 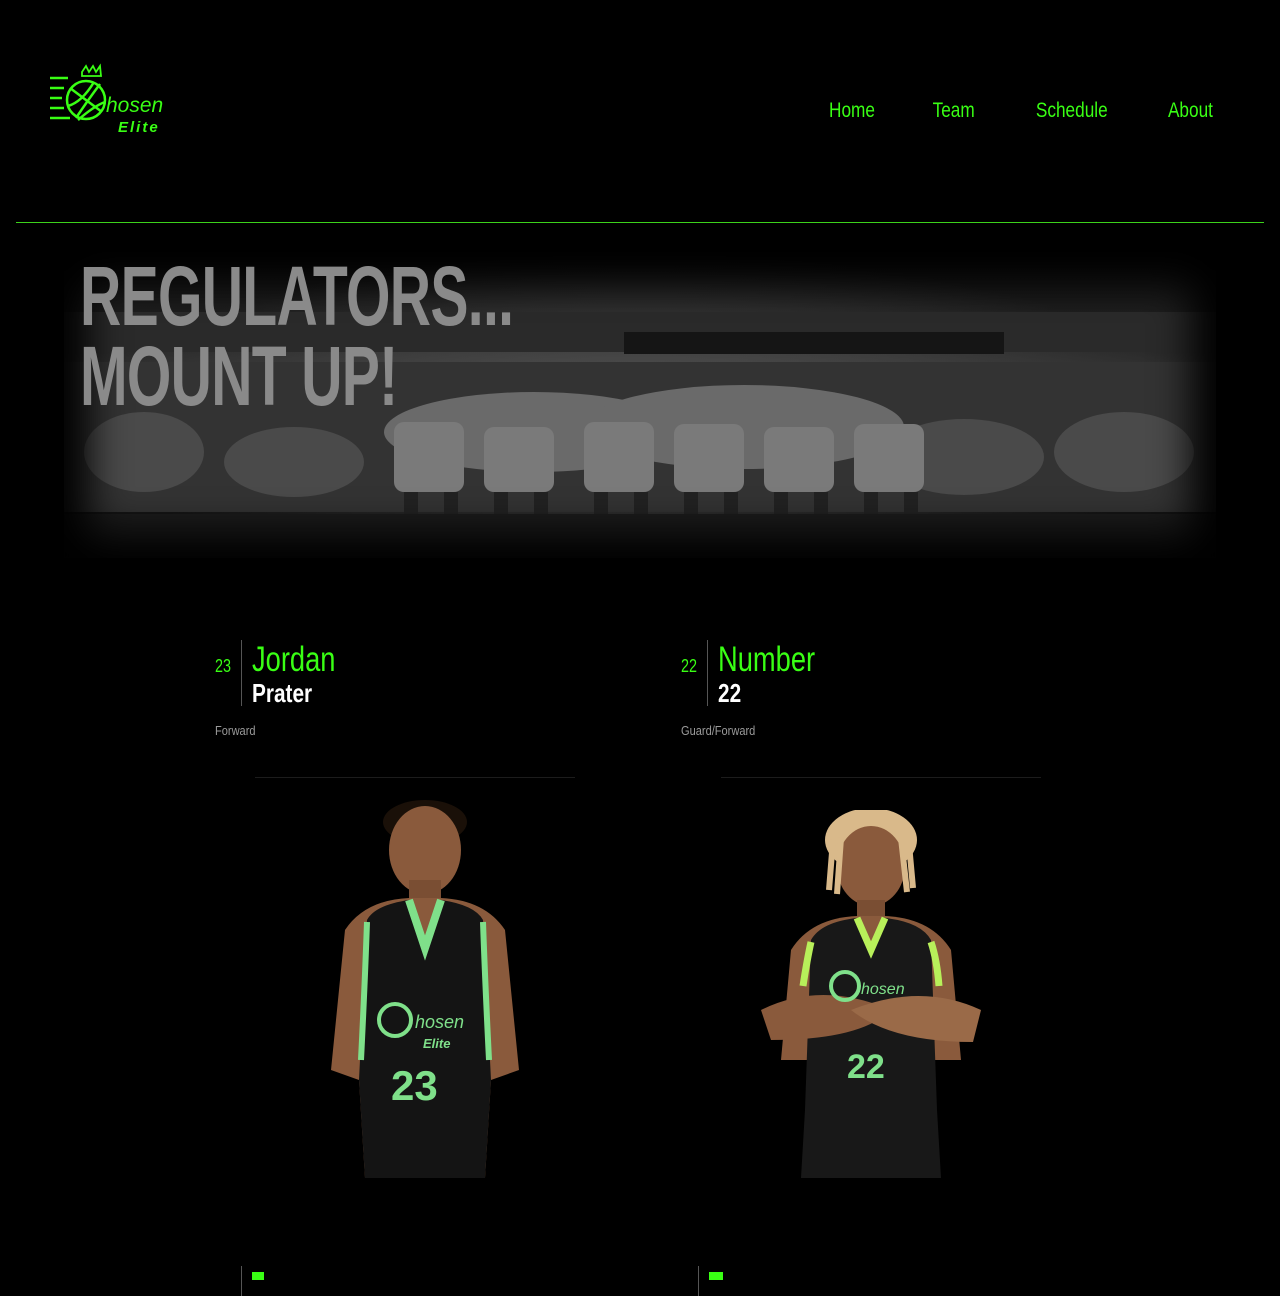 What do you see at coordinates (1021, 115) in the screenshot?
I see `main-nav: Home Team Schedule About` at bounding box center [1021, 115].